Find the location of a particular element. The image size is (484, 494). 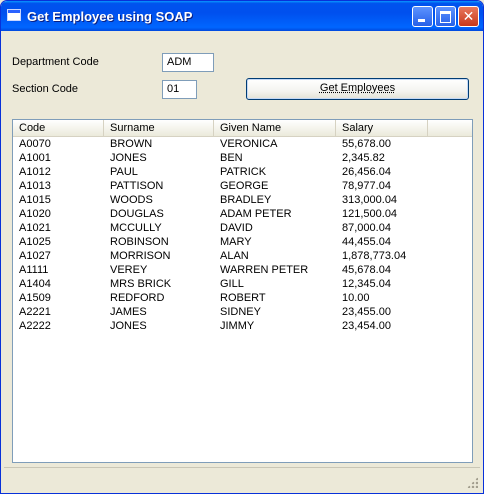

cell-code: A2222 is located at coordinates (35, 326).